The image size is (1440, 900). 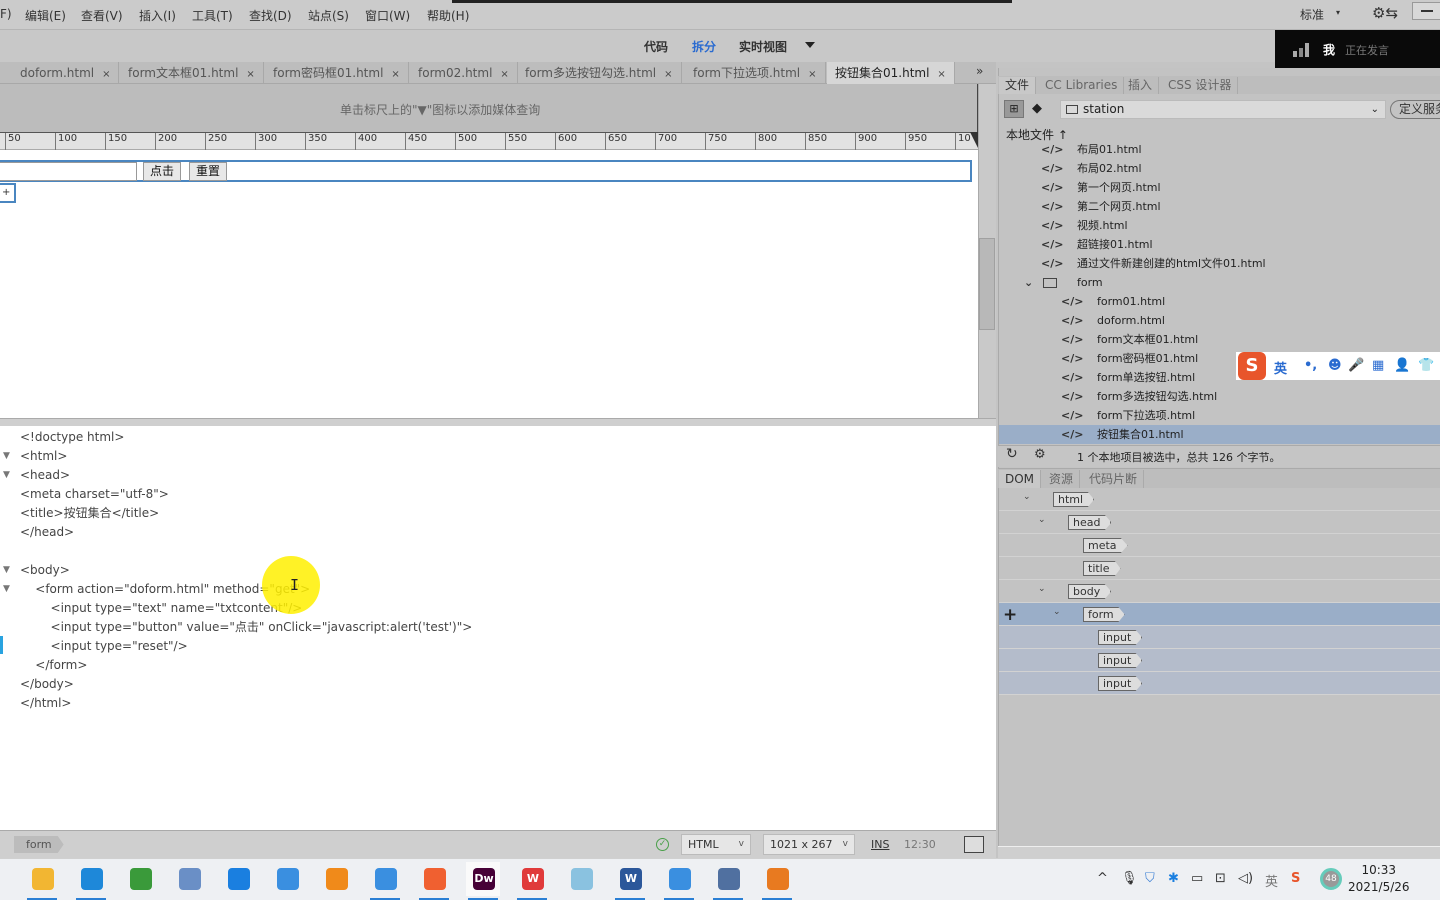 What do you see at coordinates (47, 684) in the screenshot?
I see `code-line: </body>` at bounding box center [47, 684].